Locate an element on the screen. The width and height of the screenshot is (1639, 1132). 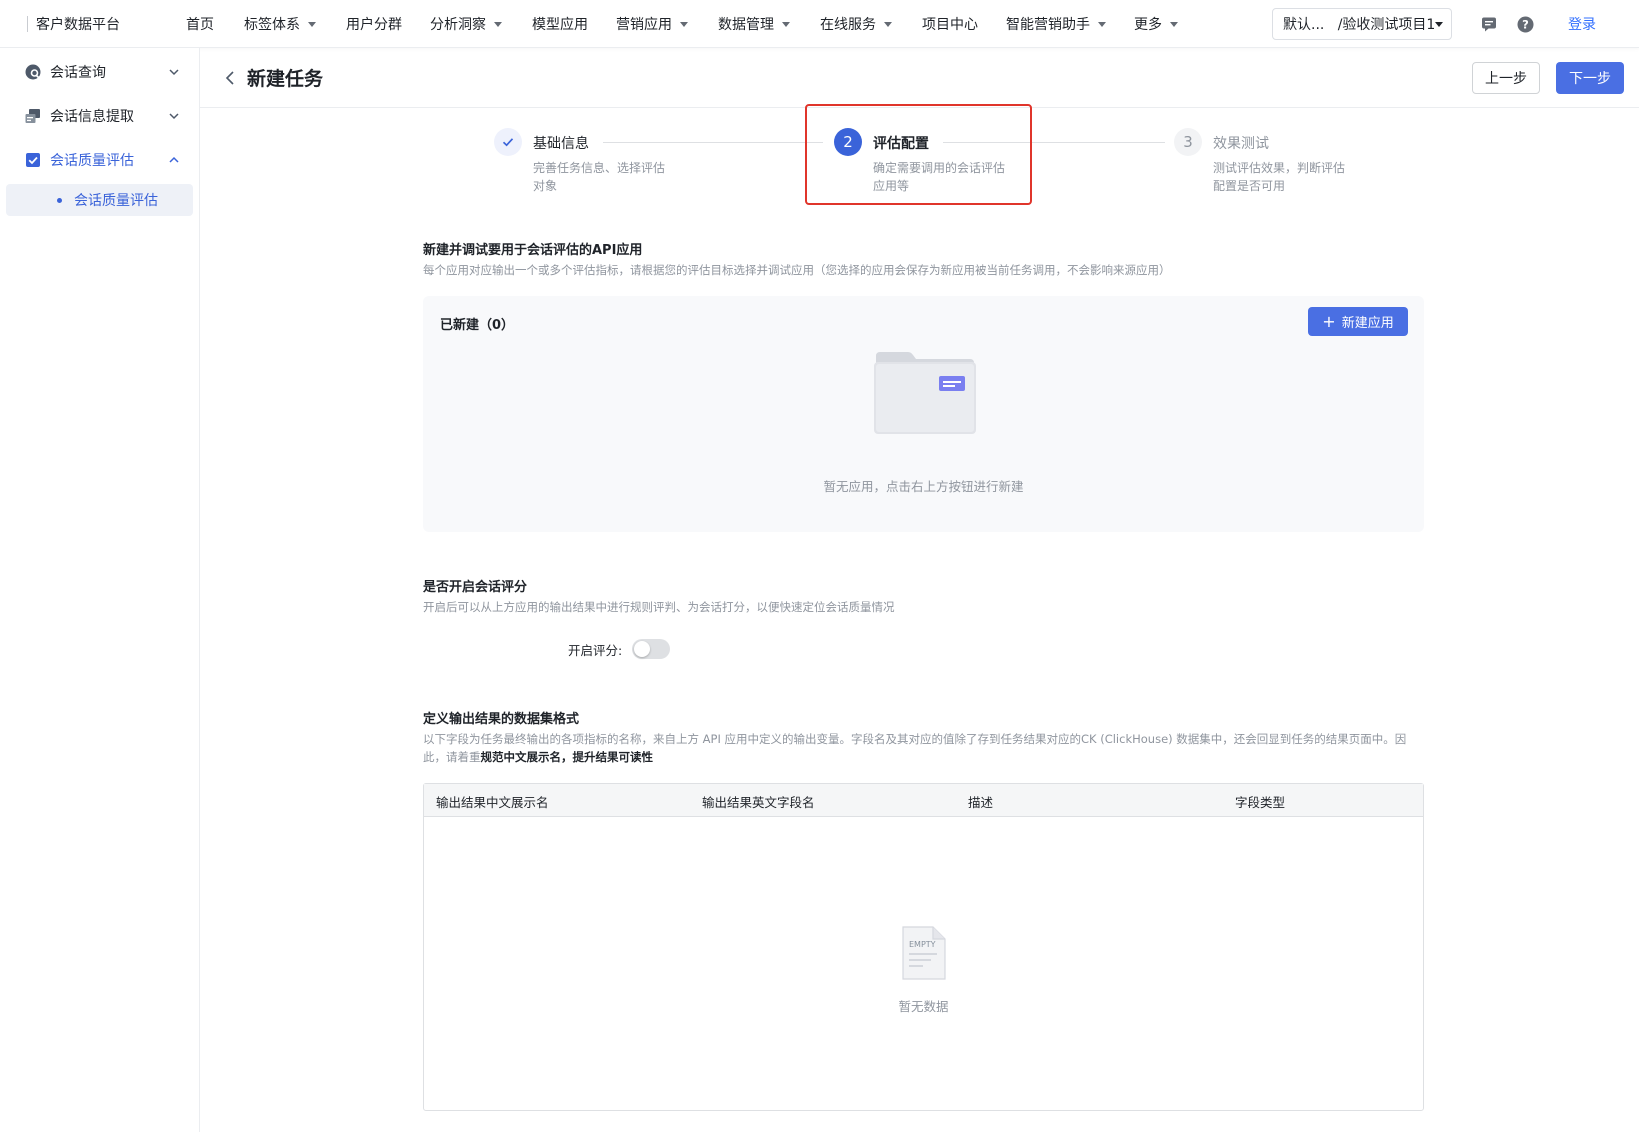
step-title: 基础信息 is located at coordinates (561, 144).